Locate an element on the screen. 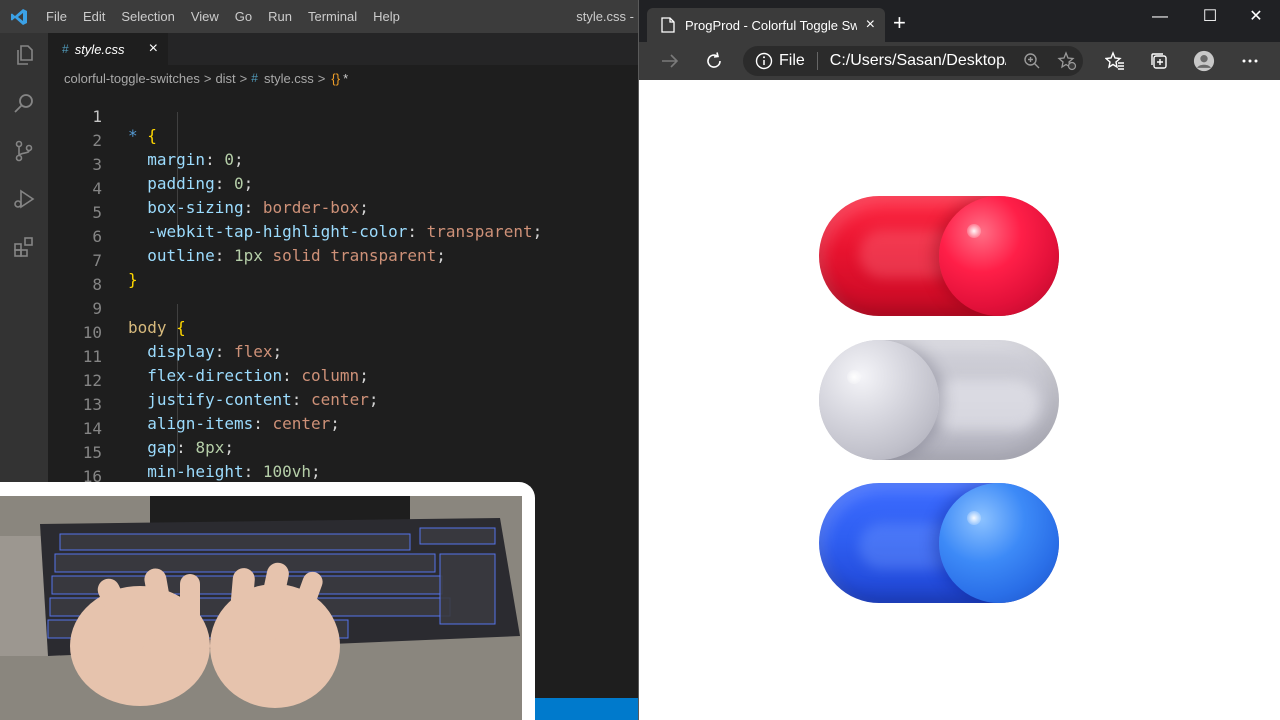 Image resolution: width=1280 pixels, height=720 pixels. forward-icon is located at coordinates (670, 61).